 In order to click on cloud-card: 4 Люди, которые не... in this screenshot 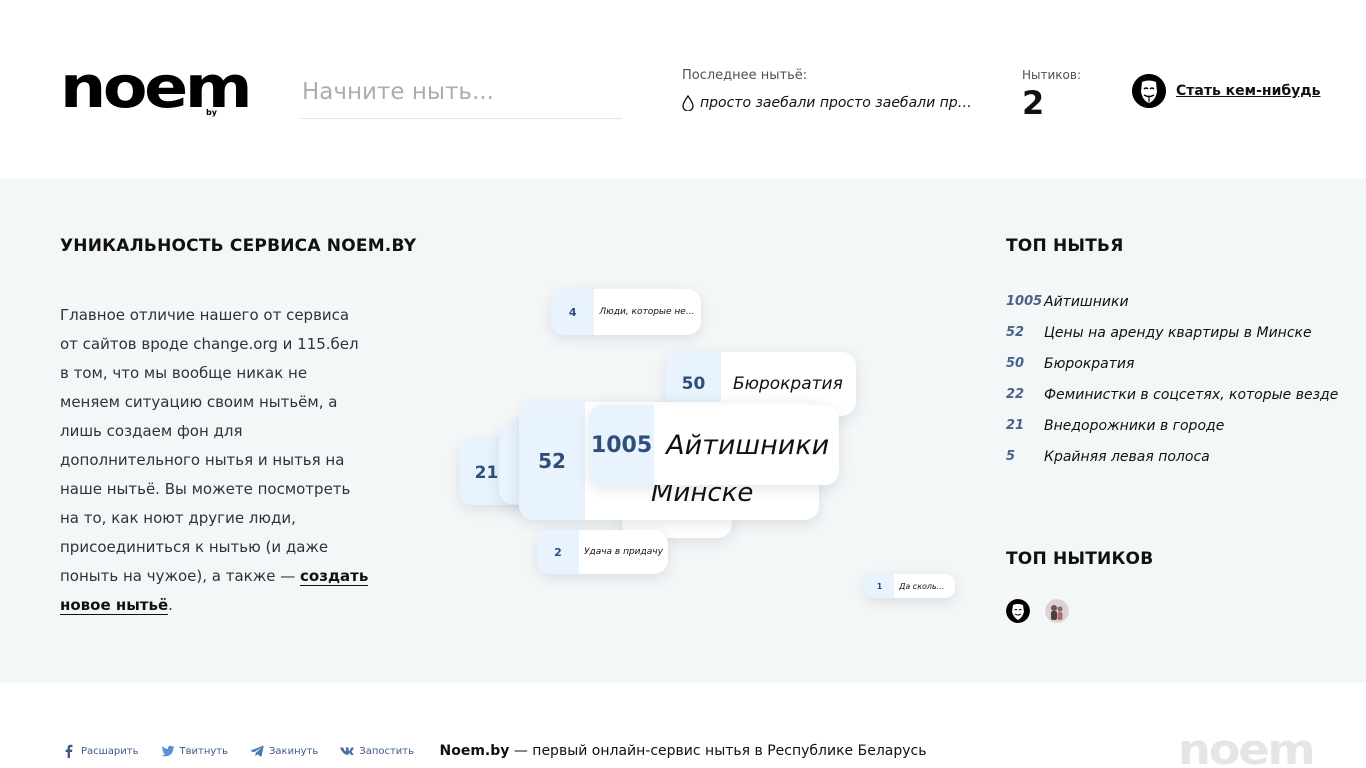, I will do `click(626, 312)`.